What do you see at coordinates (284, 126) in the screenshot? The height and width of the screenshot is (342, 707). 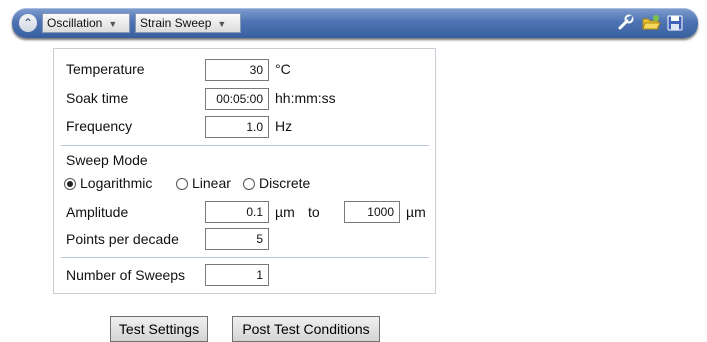 I see `frequency-unit: Hz` at bounding box center [284, 126].